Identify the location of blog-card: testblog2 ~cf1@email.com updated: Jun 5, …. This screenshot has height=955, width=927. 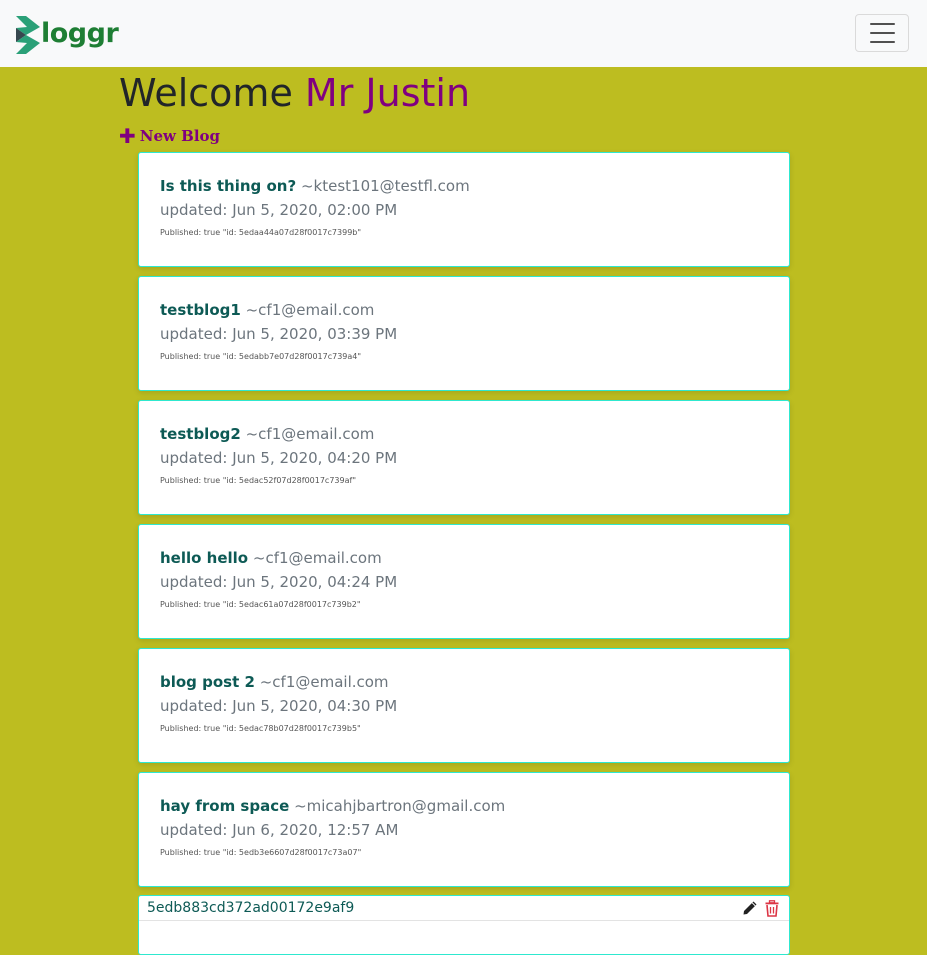
(464, 457).